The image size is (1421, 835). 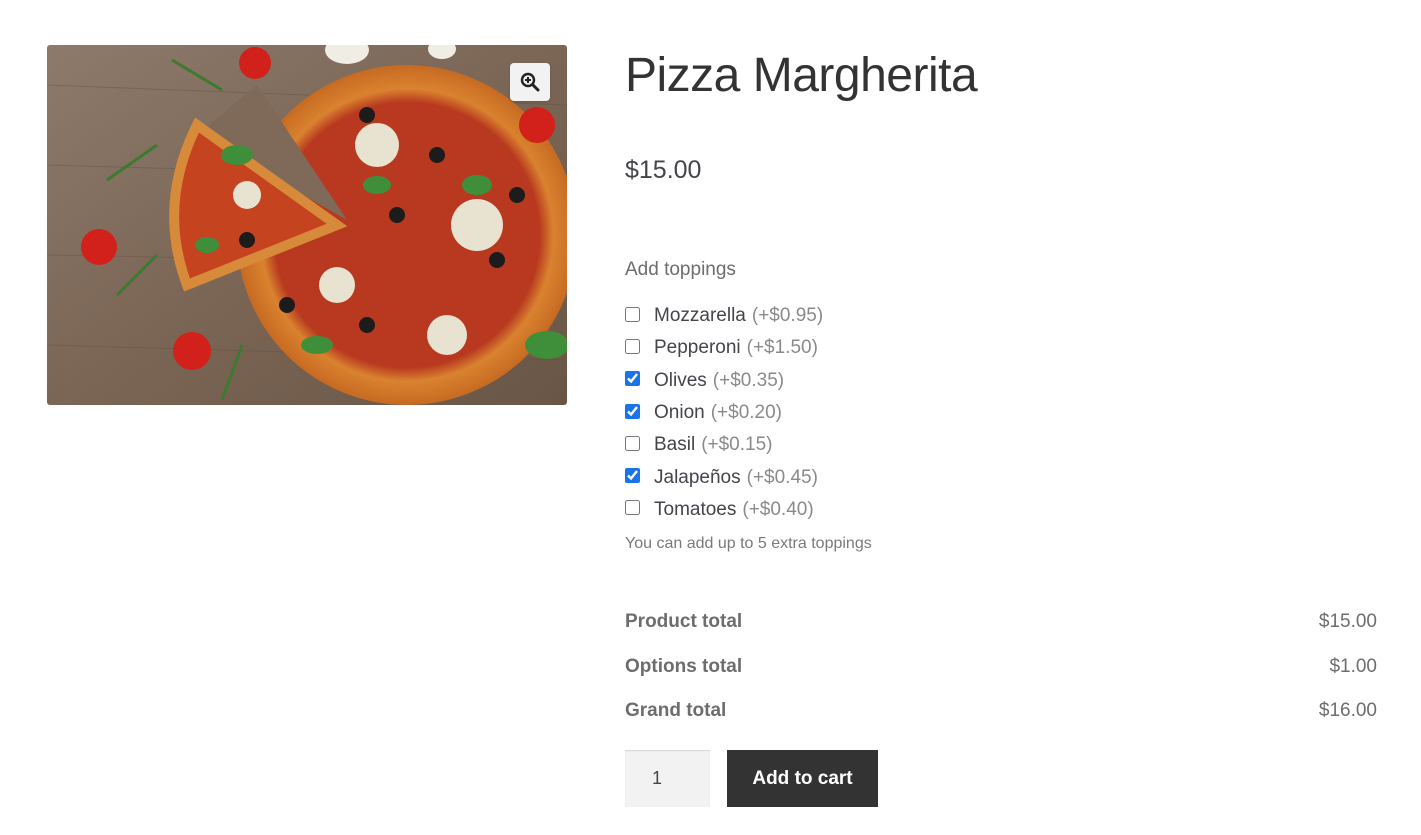 I want to click on total-value: $16.00, so click(x=1347, y=711).